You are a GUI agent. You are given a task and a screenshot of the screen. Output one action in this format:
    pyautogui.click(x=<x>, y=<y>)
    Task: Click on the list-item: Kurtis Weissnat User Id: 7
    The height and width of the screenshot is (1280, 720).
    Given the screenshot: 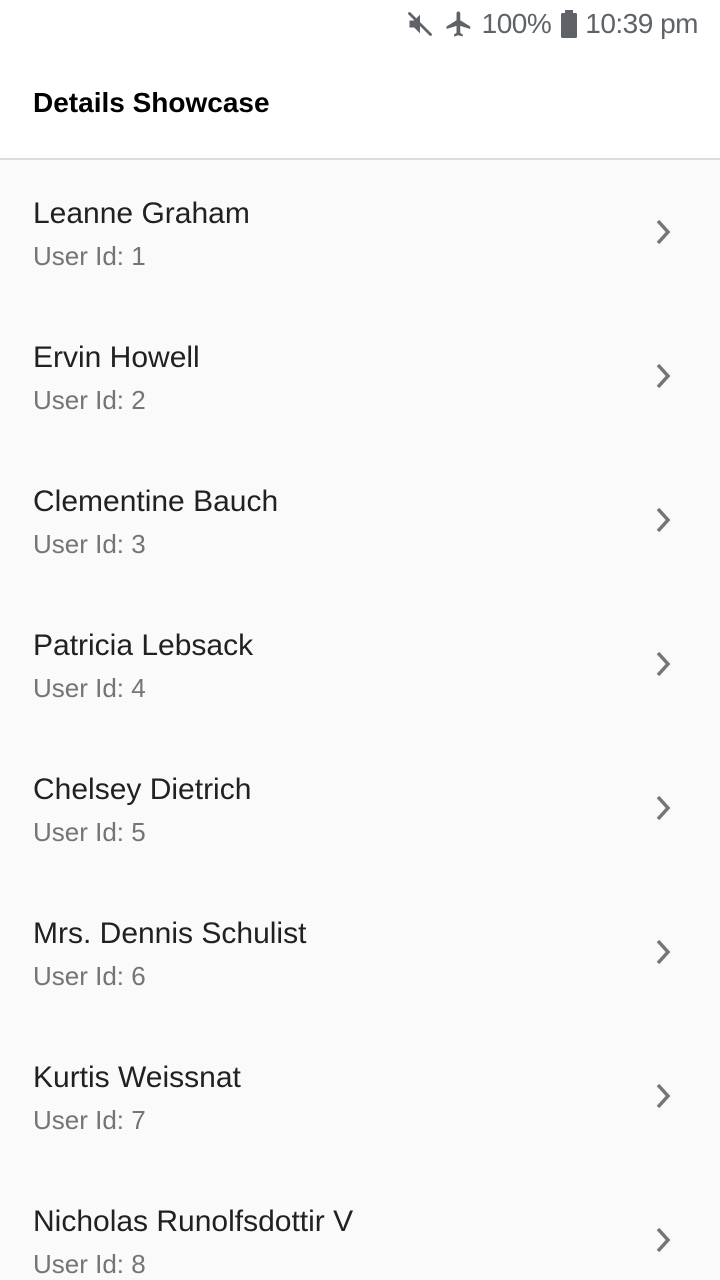 What is the action you would take?
    pyautogui.click(x=360, y=1098)
    